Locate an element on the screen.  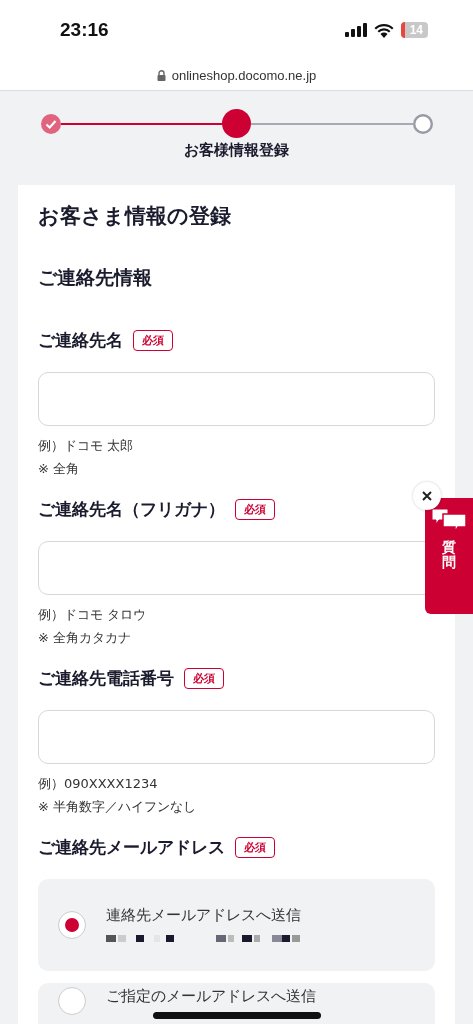
close-icon is located at coordinates (427, 496).